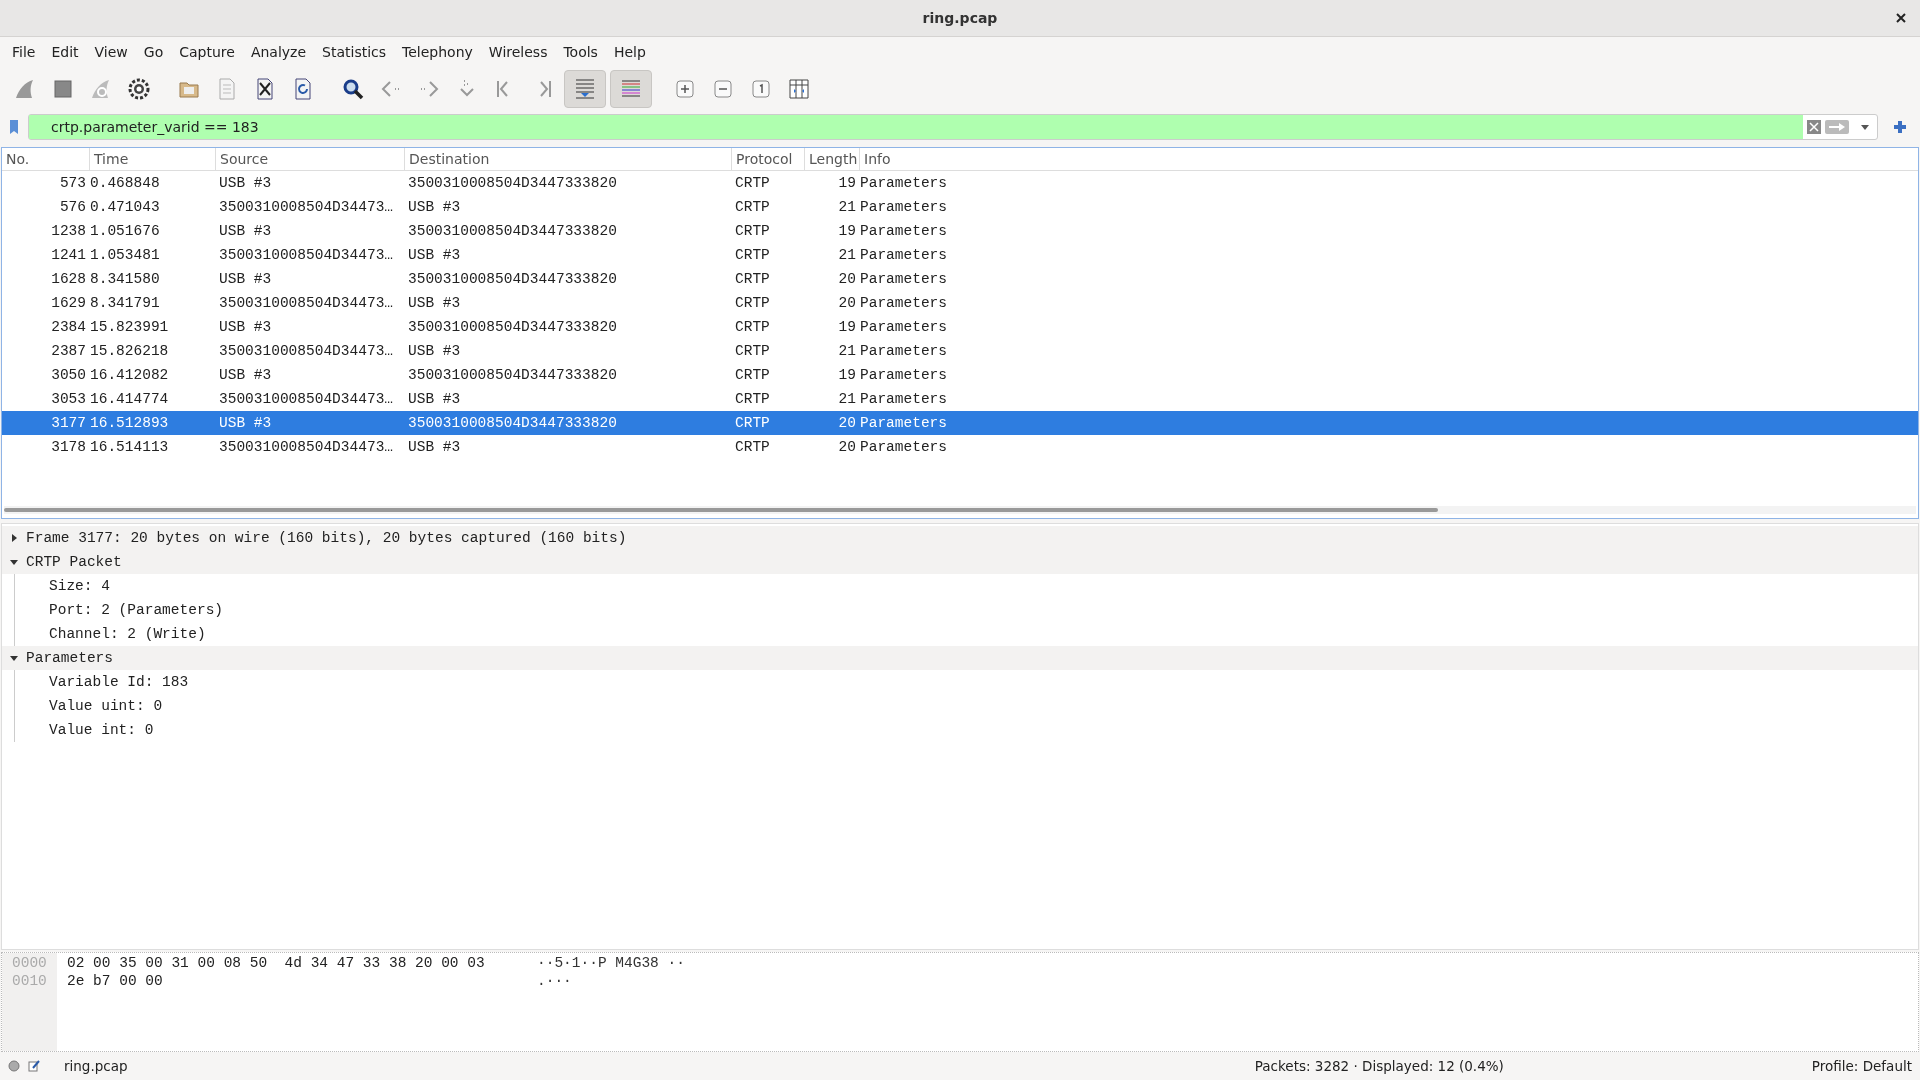 This screenshot has width=1920, height=1080. Describe the element at coordinates (117, 682) in the screenshot. I see `tree-item: Variable Id: 183` at that location.